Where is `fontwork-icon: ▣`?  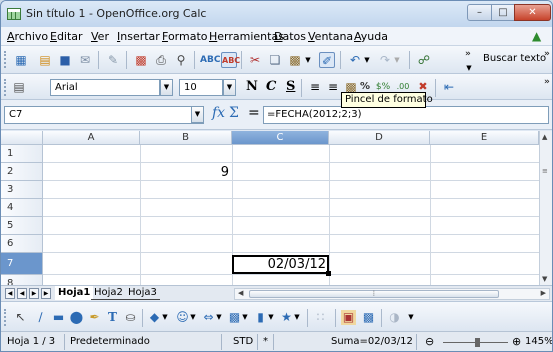
fontwork-icon: ▣ is located at coordinates (348, 317).